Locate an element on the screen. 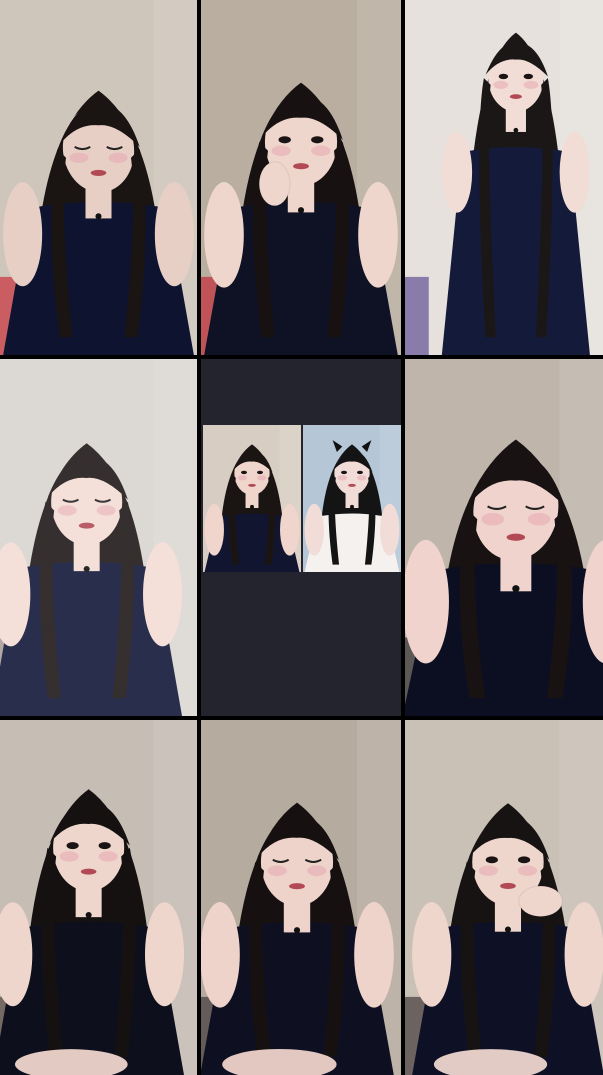 The image size is (603, 1075). motion-blur-overlay is located at coordinates (98, 537).